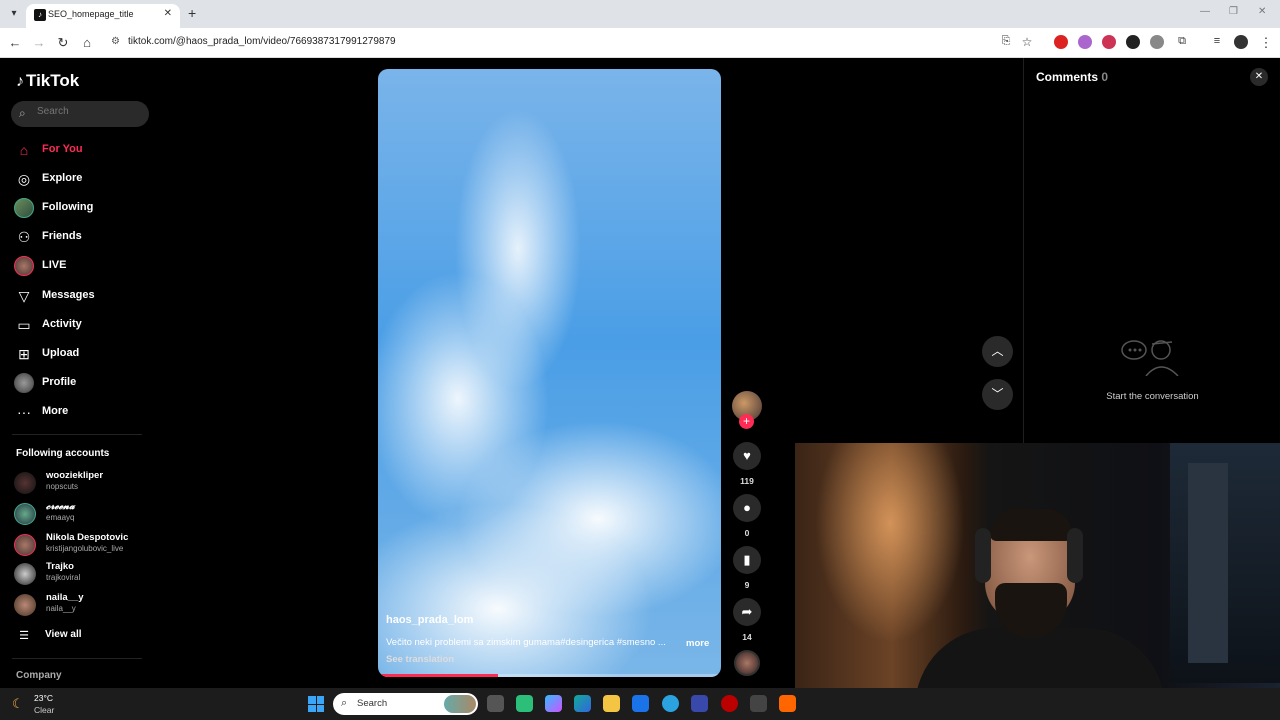  Describe the element at coordinates (1150, 358) in the screenshot. I see `empty-conversation-icon` at that location.